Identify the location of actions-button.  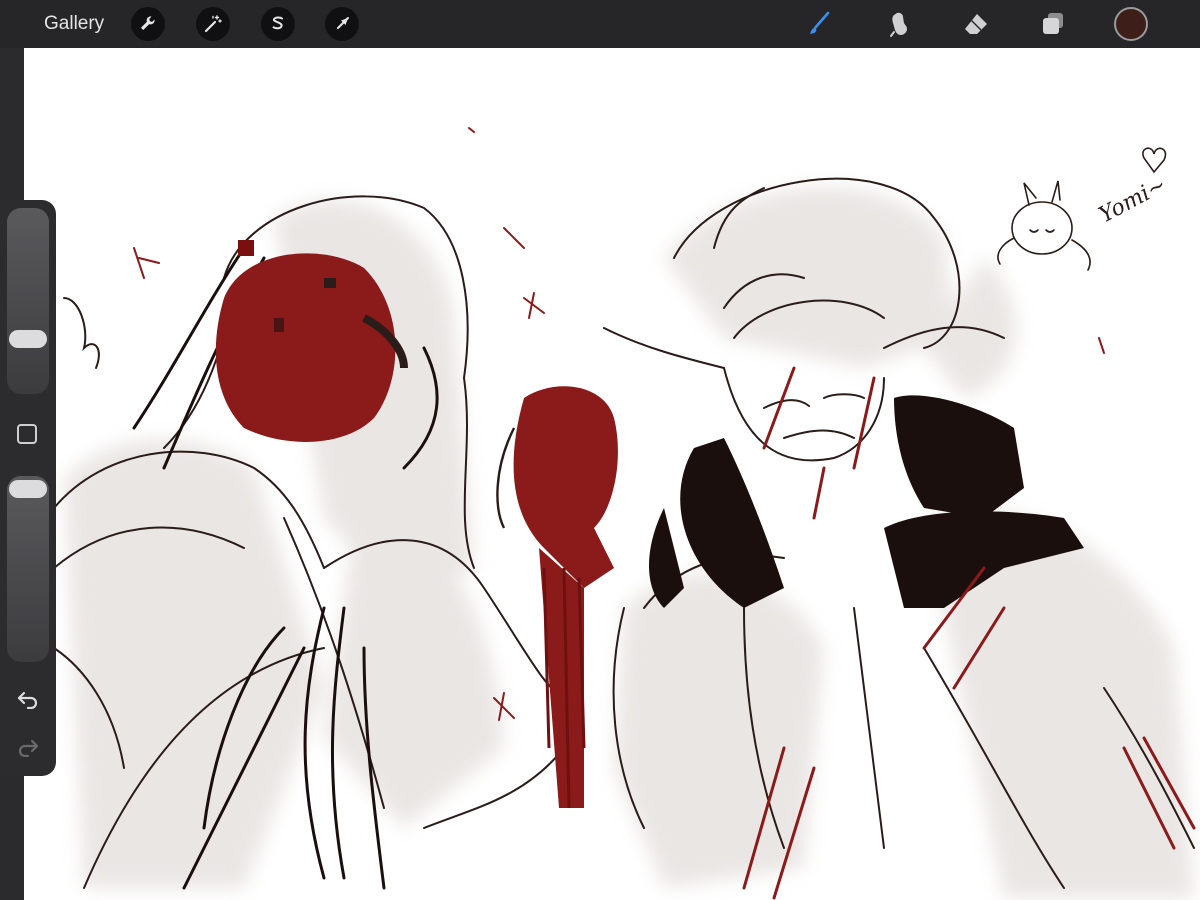
(148, 24).